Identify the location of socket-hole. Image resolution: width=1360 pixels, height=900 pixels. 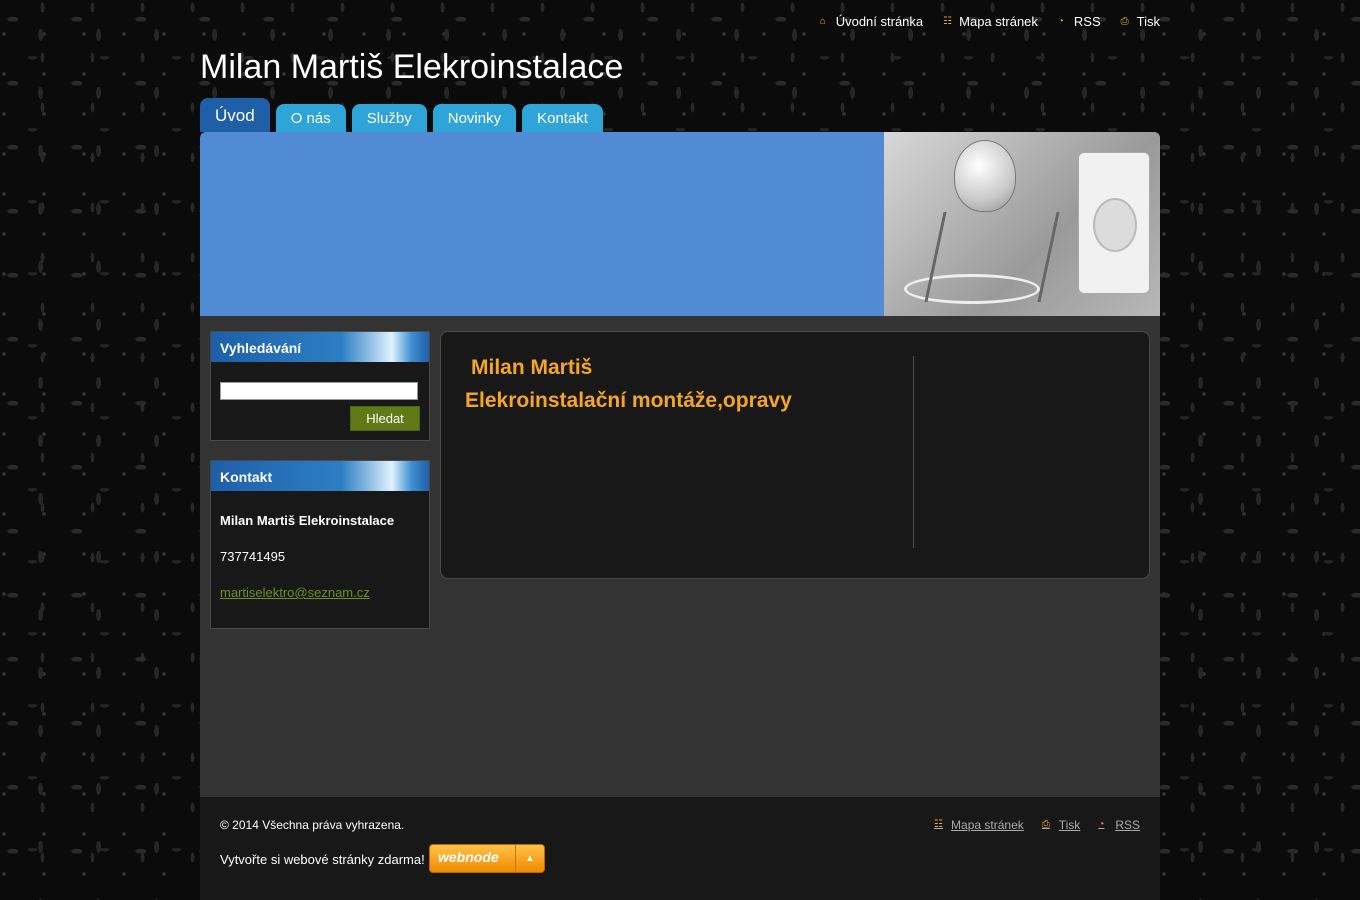
(1115, 225).